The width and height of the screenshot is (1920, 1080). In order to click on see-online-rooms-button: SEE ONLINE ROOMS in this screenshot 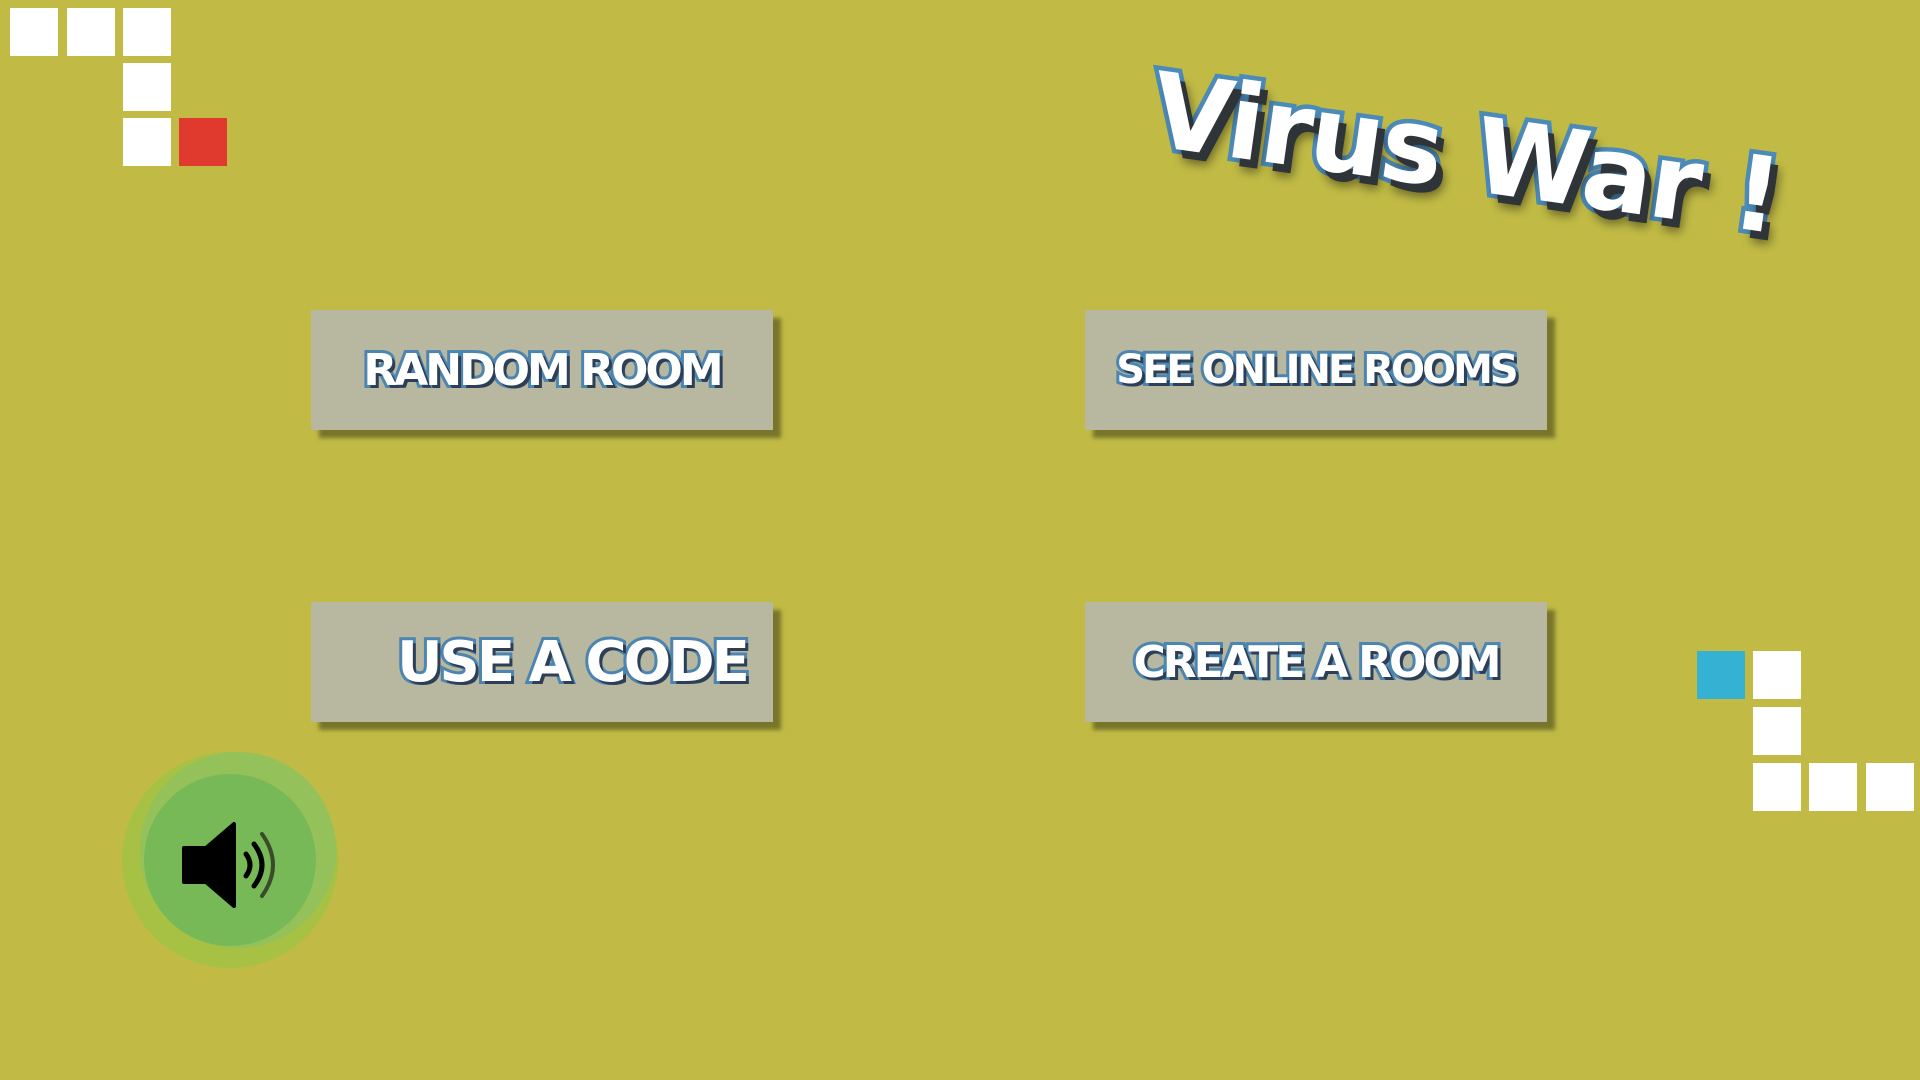, I will do `click(1316, 370)`.